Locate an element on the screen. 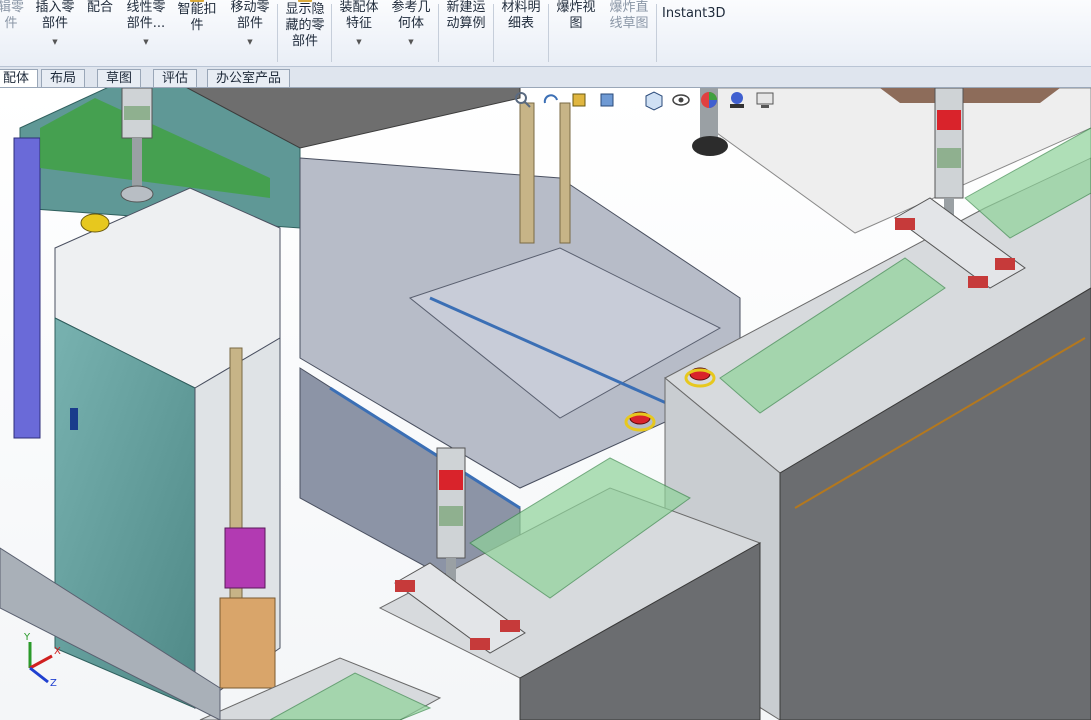  rotate-view-icon is located at coordinates (551, 100).